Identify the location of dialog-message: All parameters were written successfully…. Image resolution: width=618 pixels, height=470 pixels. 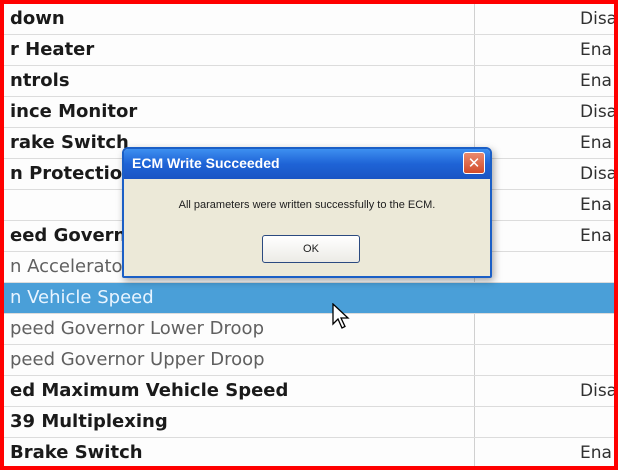
(307, 205).